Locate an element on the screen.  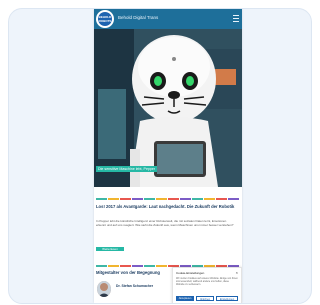
cookie-title: Cookie-Einstellungen is located at coordinates (190, 273).